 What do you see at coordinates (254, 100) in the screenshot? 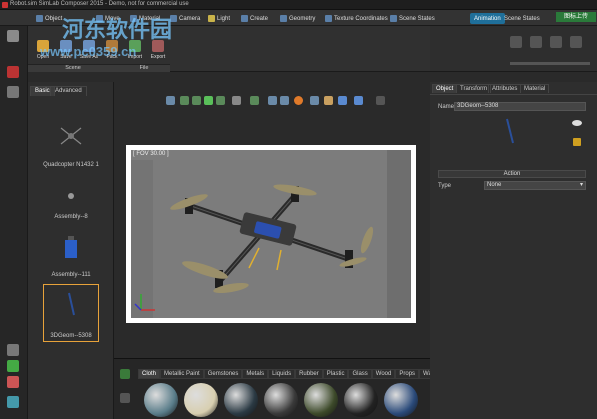
I see `frame-icon` at bounding box center [254, 100].